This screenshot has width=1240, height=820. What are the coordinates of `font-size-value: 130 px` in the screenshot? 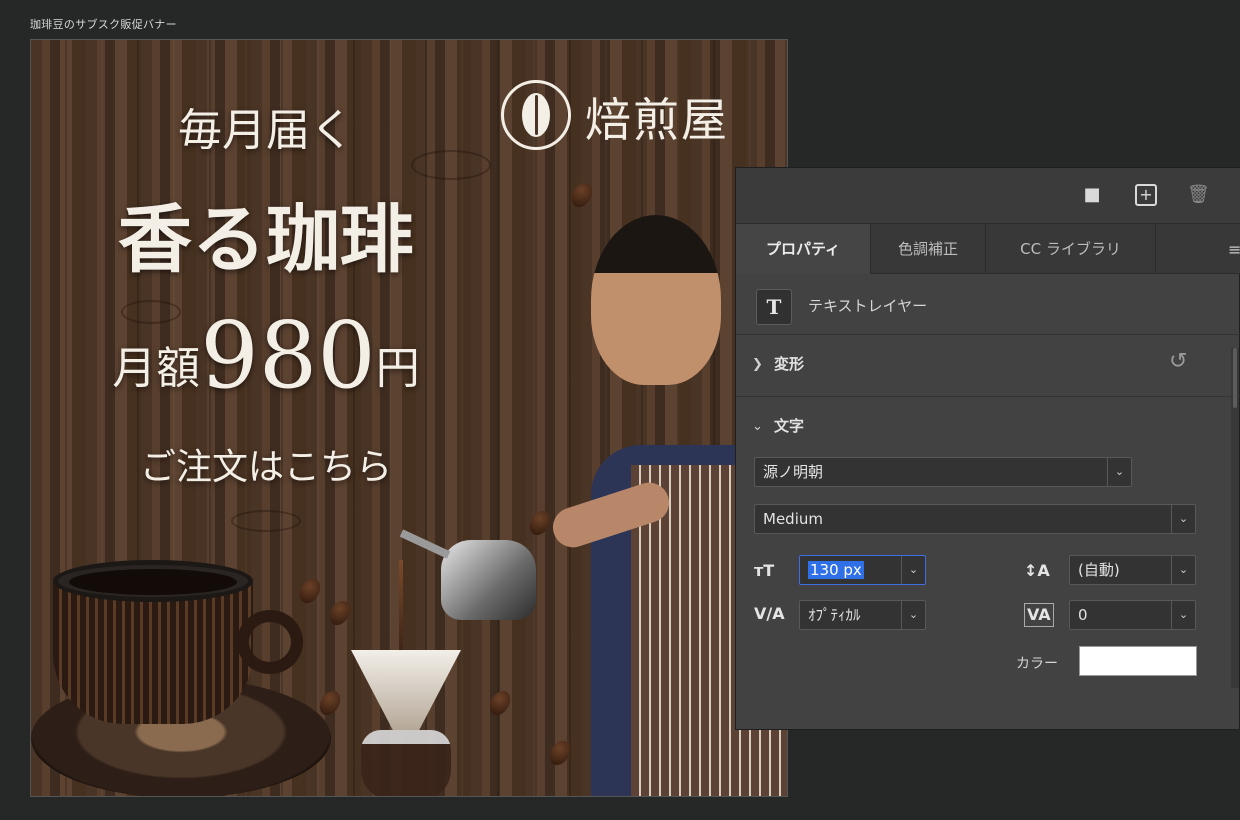 It's located at (836, 570).